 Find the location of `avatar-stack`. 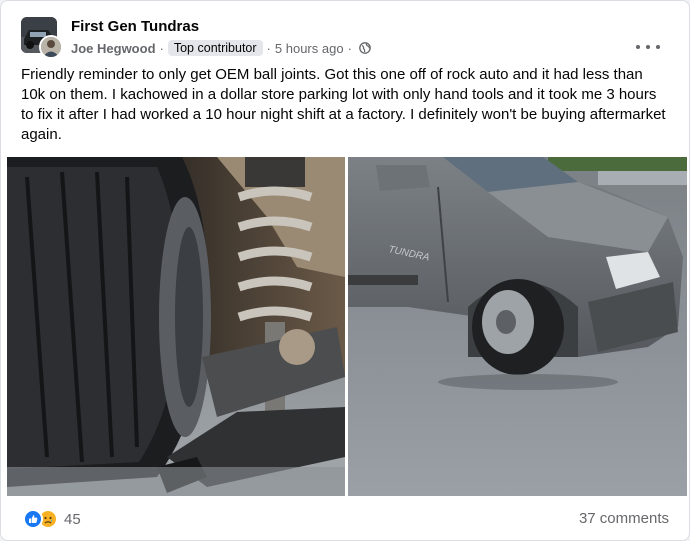

avatar-stack is located at coordinates (42, 38).